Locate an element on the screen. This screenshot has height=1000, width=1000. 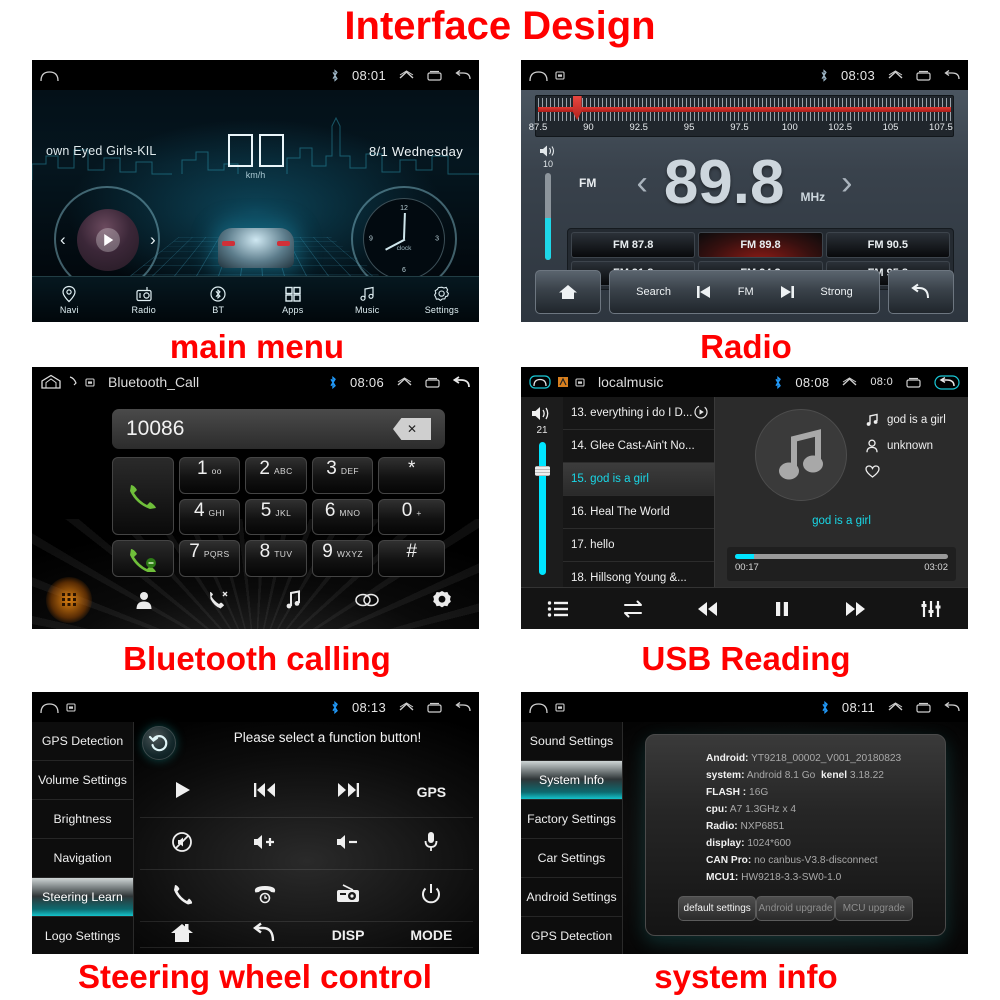
album-art is located at coordinates (108, 240).